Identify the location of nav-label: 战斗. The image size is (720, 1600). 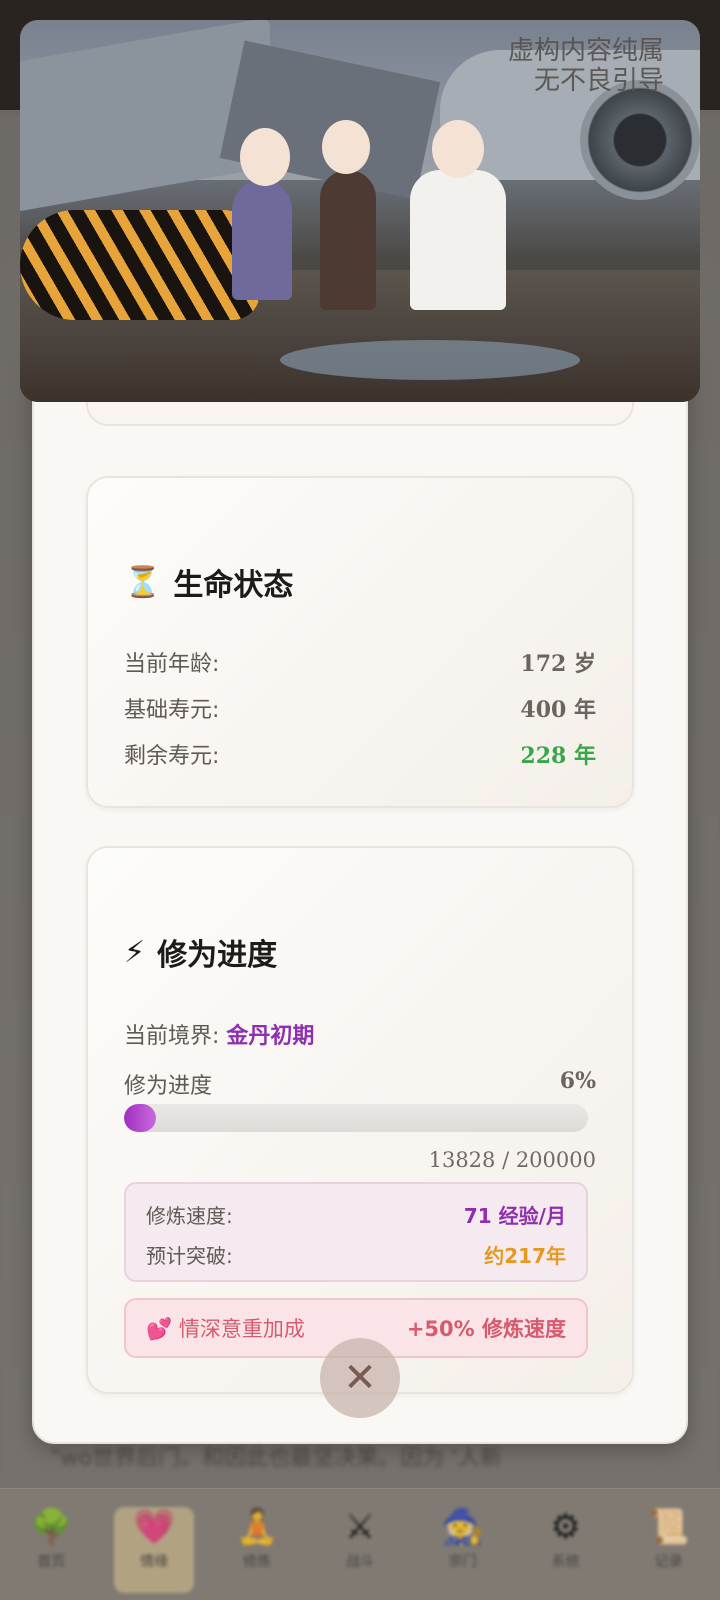
(359, 1562).